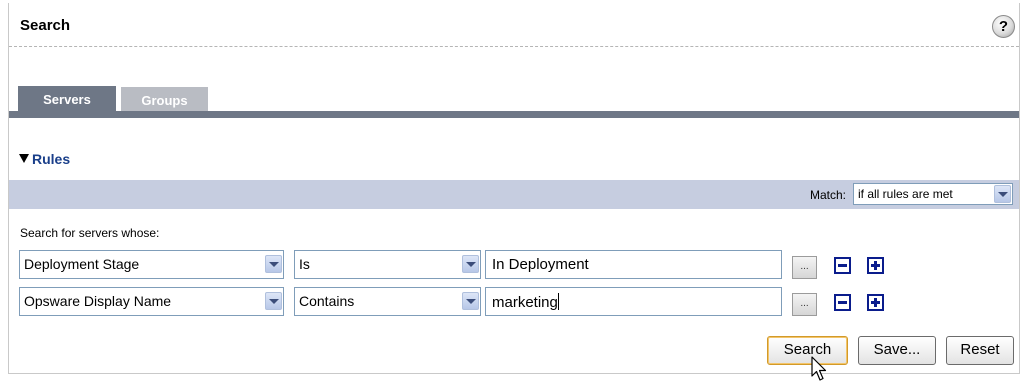  What do you see at coordinates (45, 25) in the screenshot?
I see `page-title: Search` at bounding box center [45, 25].